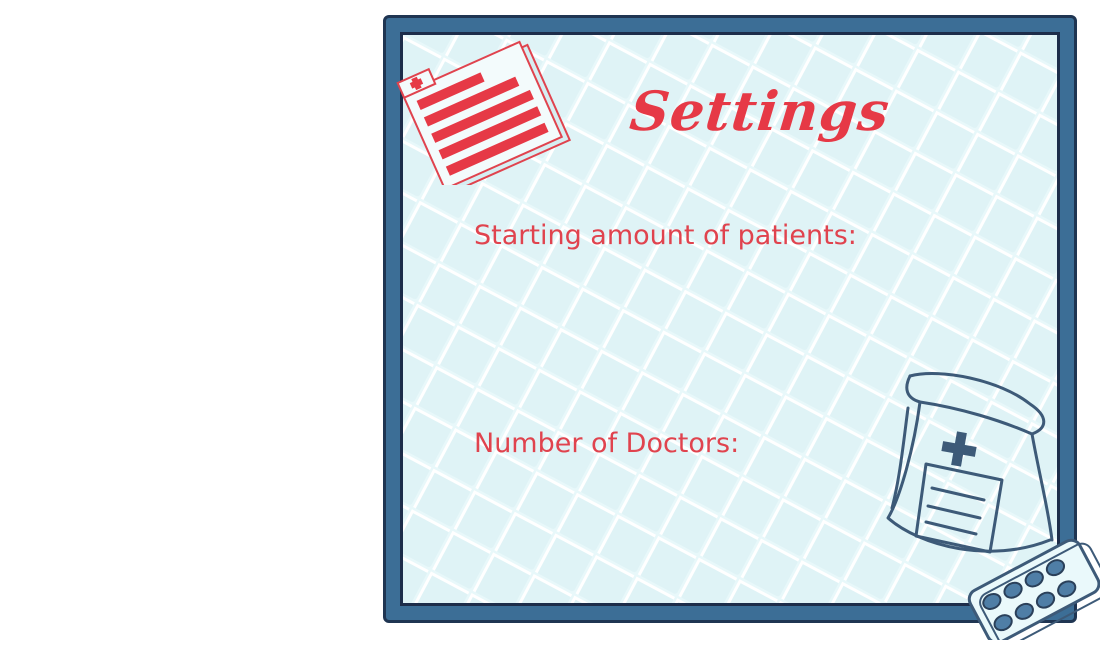 The width and height of the screenshot is (1109, 650). I want to click on number-of-doctors-label: Number of Doctors:, so click(607, 443).